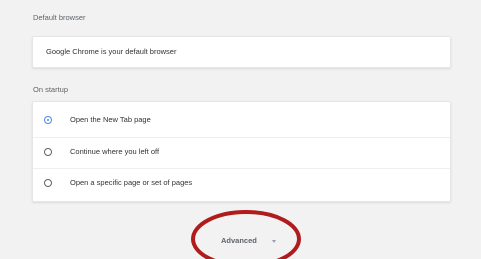 Image resolution: width=481 pixels, height=259 pixels. I want to click on radio-selected-icon, so click(48, 120).